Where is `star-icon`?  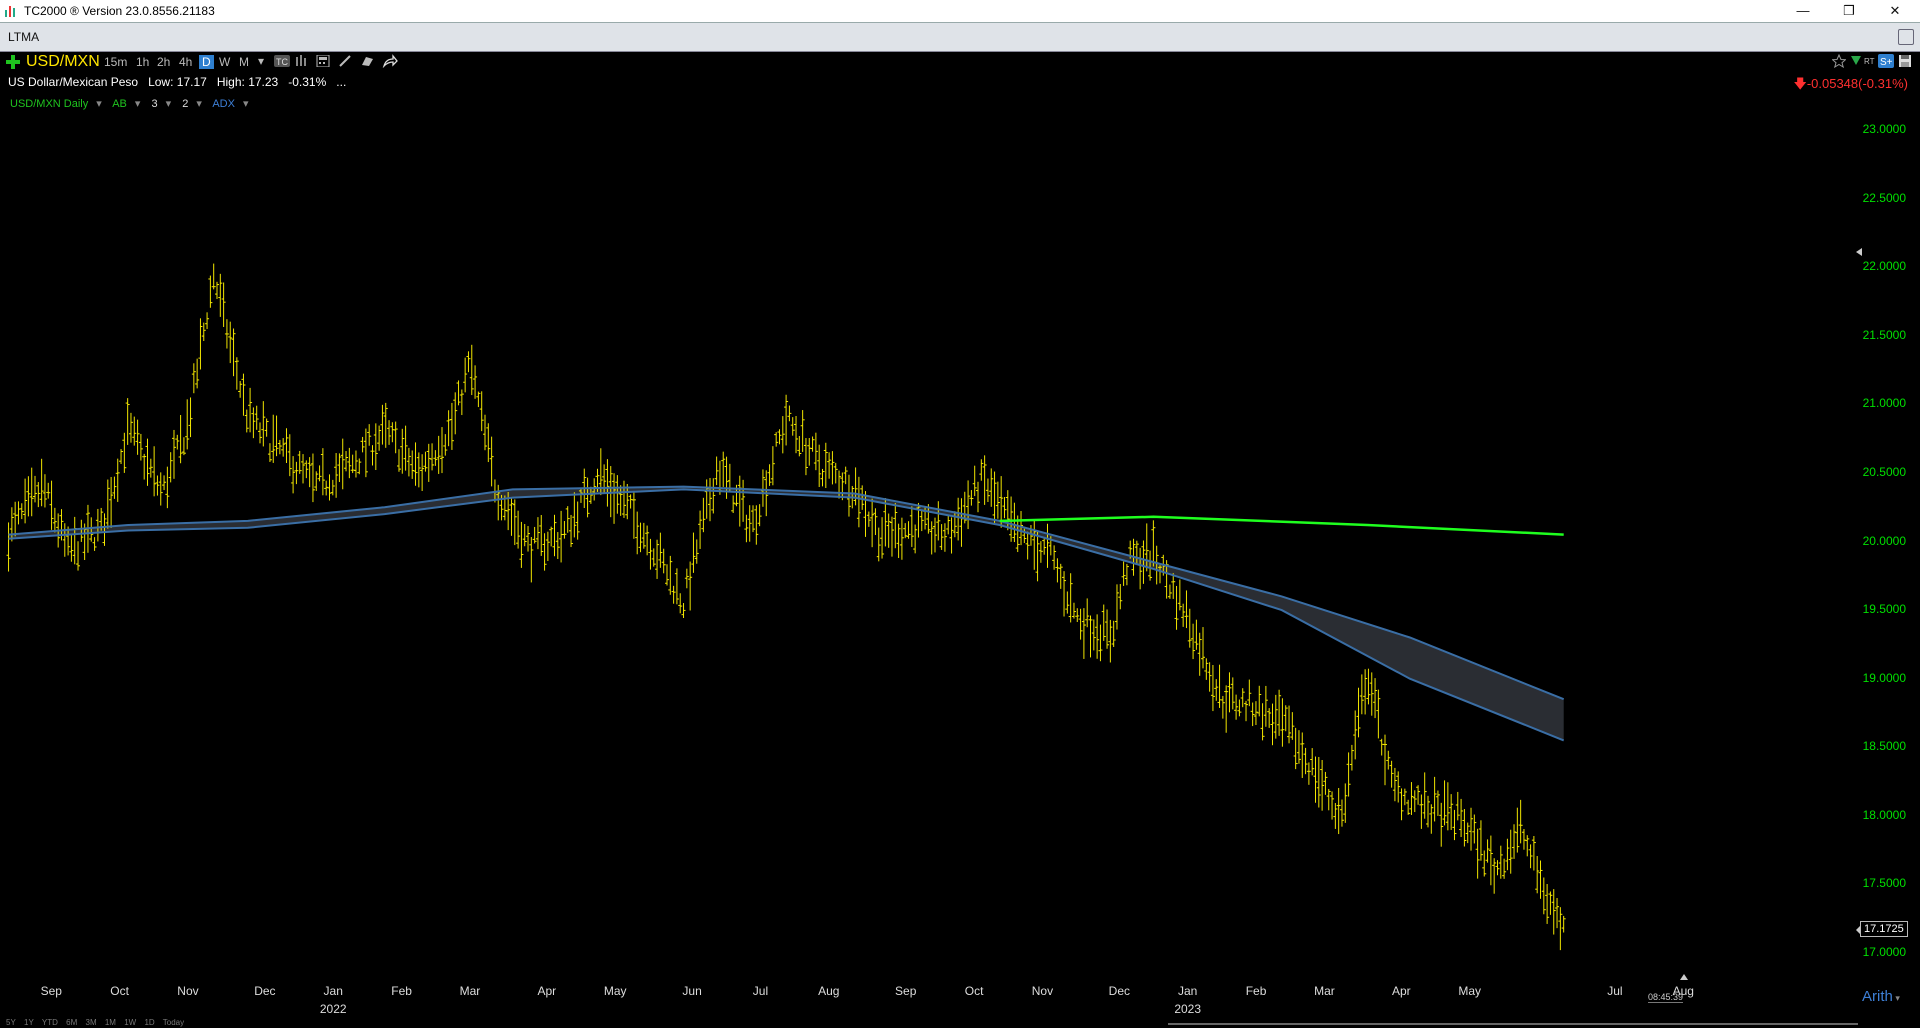 star-icon is located at coordinates (1839, 61).